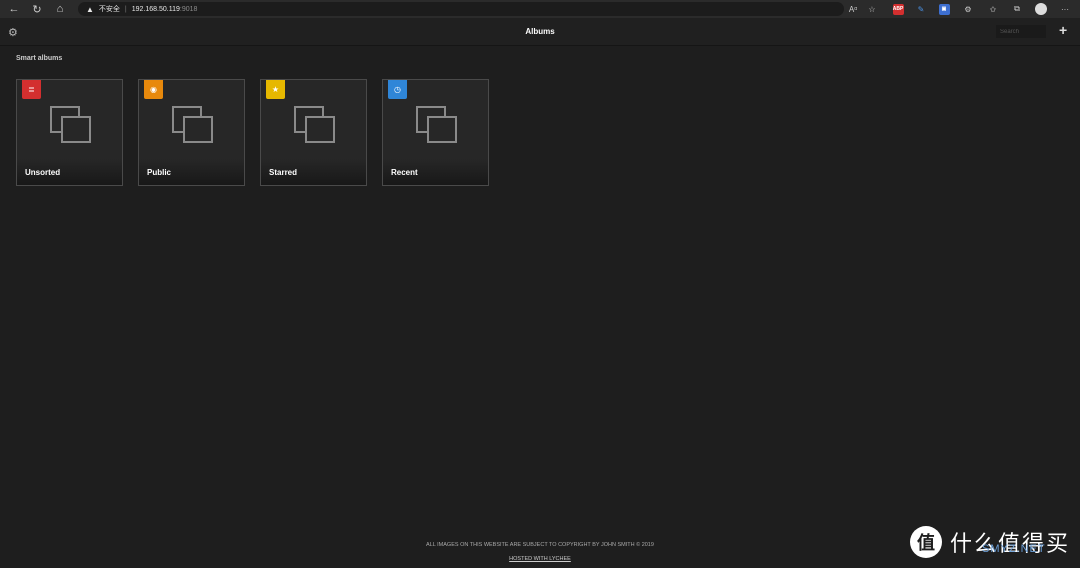  Describe the element at coordinates (404, 172) in the screenshot. I see `album-label: Recent` at that location.